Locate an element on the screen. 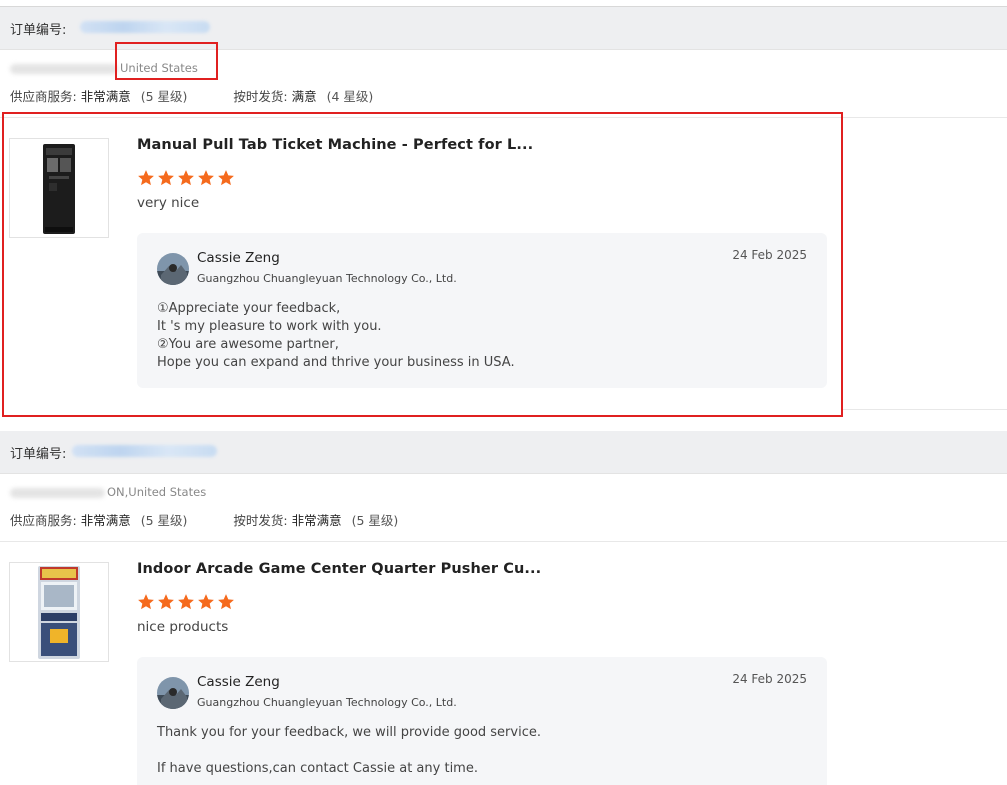 This screenshot has height=785, width=1007. pusher-machine-image is located at coordinates (59, 612).